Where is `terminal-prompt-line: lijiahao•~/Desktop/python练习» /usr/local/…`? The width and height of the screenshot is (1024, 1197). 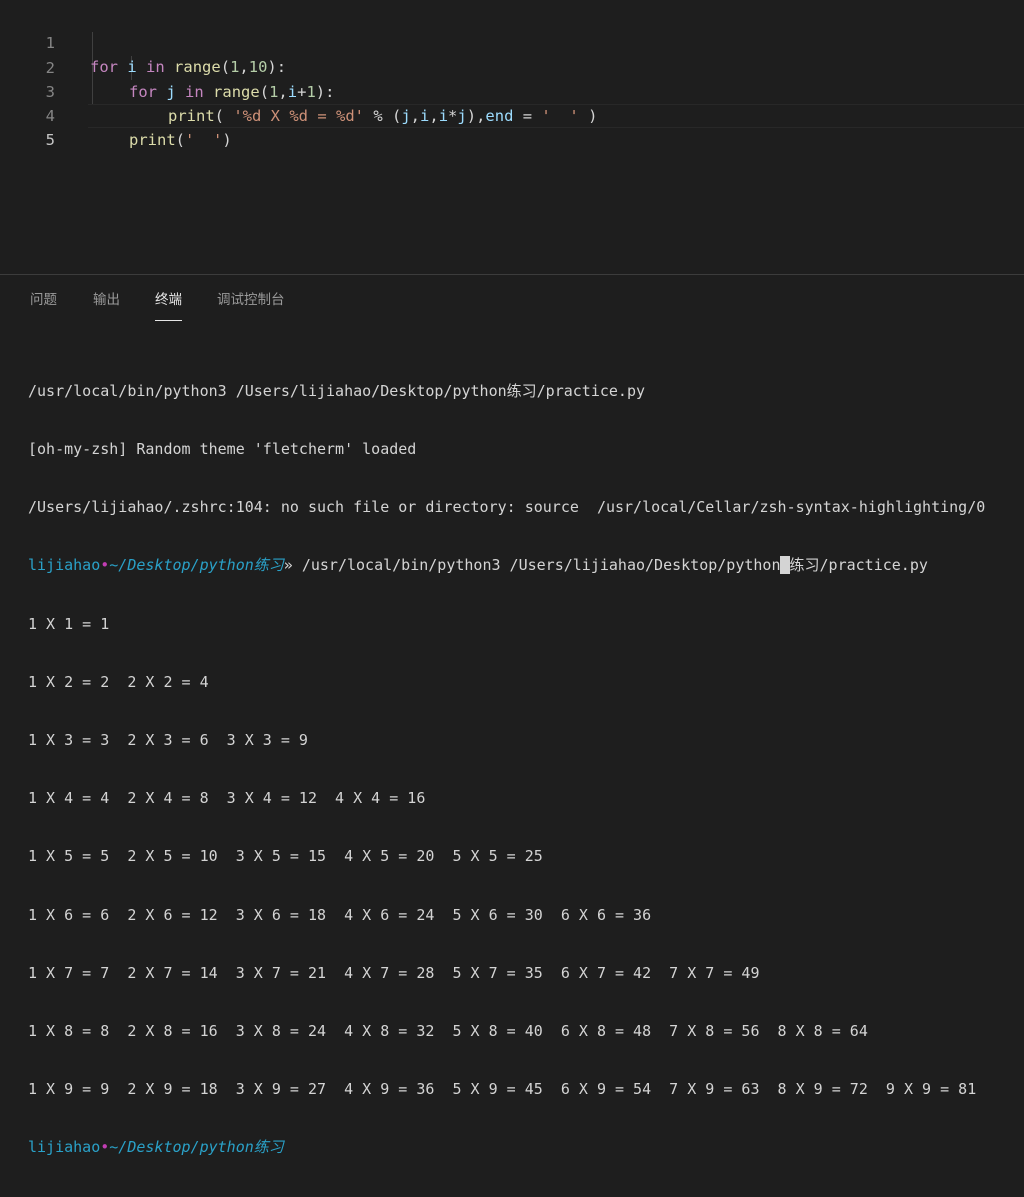 terminal-prompt-line: lijiahao•~/Desktop/python练习» /usr/local/… is located at coordinates (526, 565).